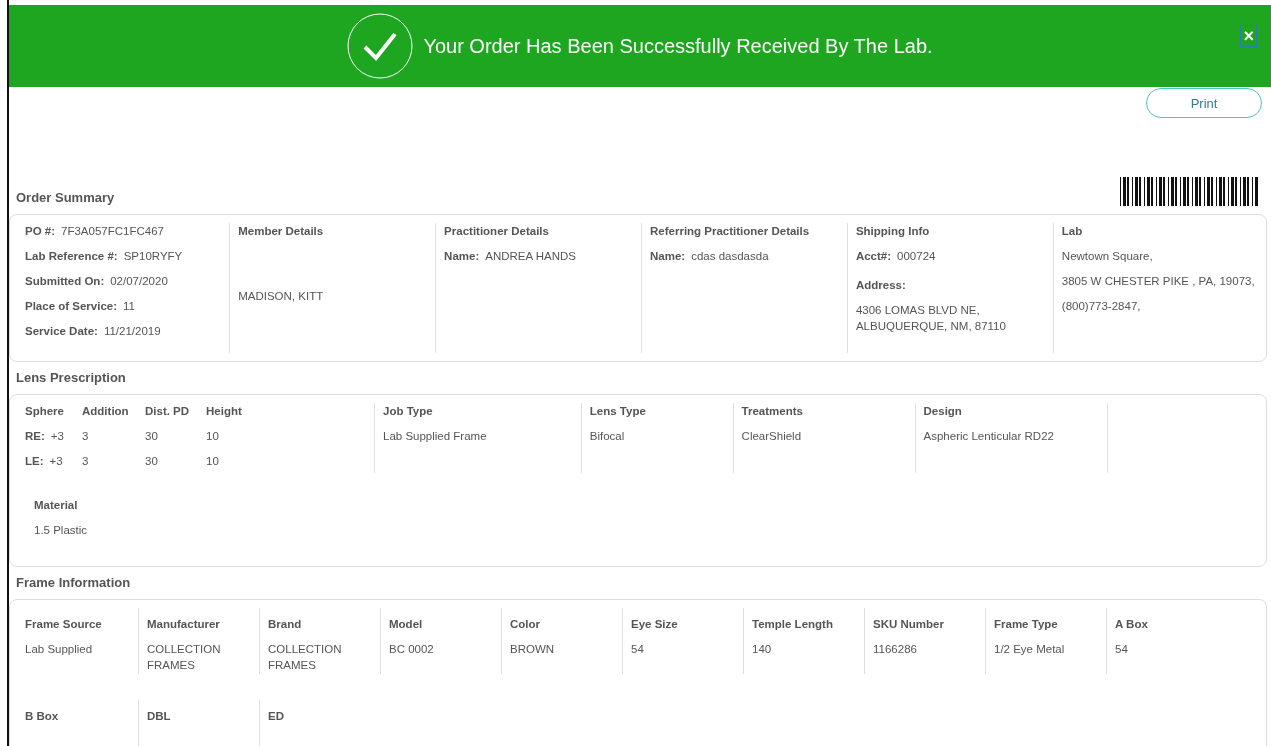  I want to click on column-heading: Color, so click(526, 624).